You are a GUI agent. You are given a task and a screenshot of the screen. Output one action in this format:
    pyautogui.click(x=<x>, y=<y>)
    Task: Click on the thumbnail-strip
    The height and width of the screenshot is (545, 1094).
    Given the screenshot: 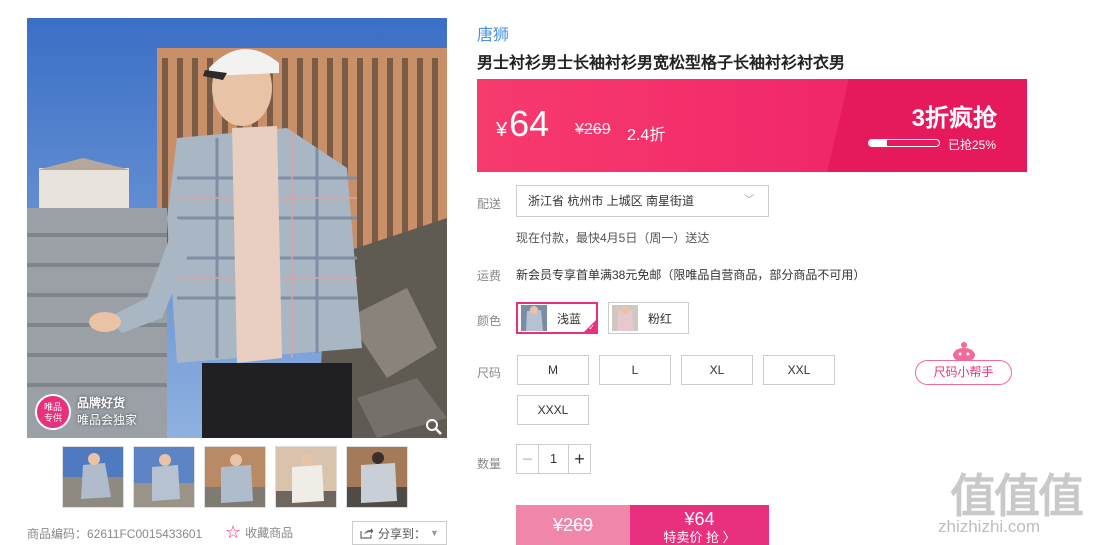 What is the action you would take?
    pyautogui.click(x=235, y=477)
    